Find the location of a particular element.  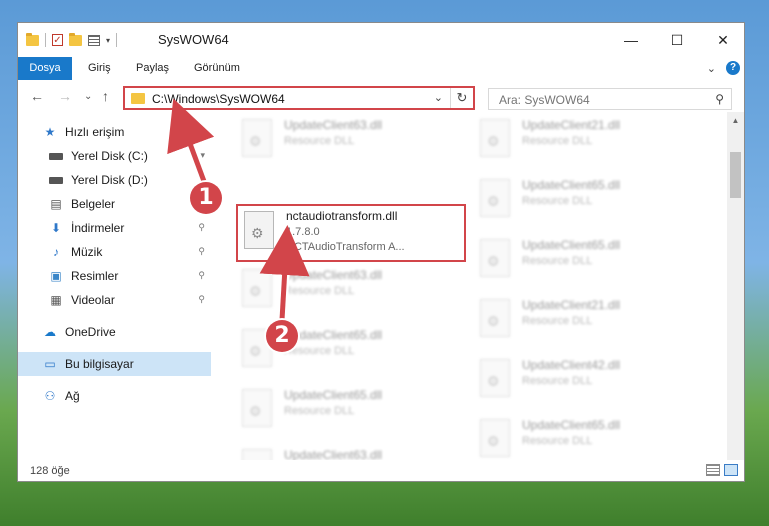

sidebar-item-documents: ▤ Belgeler is located at coordinates (114, 204).